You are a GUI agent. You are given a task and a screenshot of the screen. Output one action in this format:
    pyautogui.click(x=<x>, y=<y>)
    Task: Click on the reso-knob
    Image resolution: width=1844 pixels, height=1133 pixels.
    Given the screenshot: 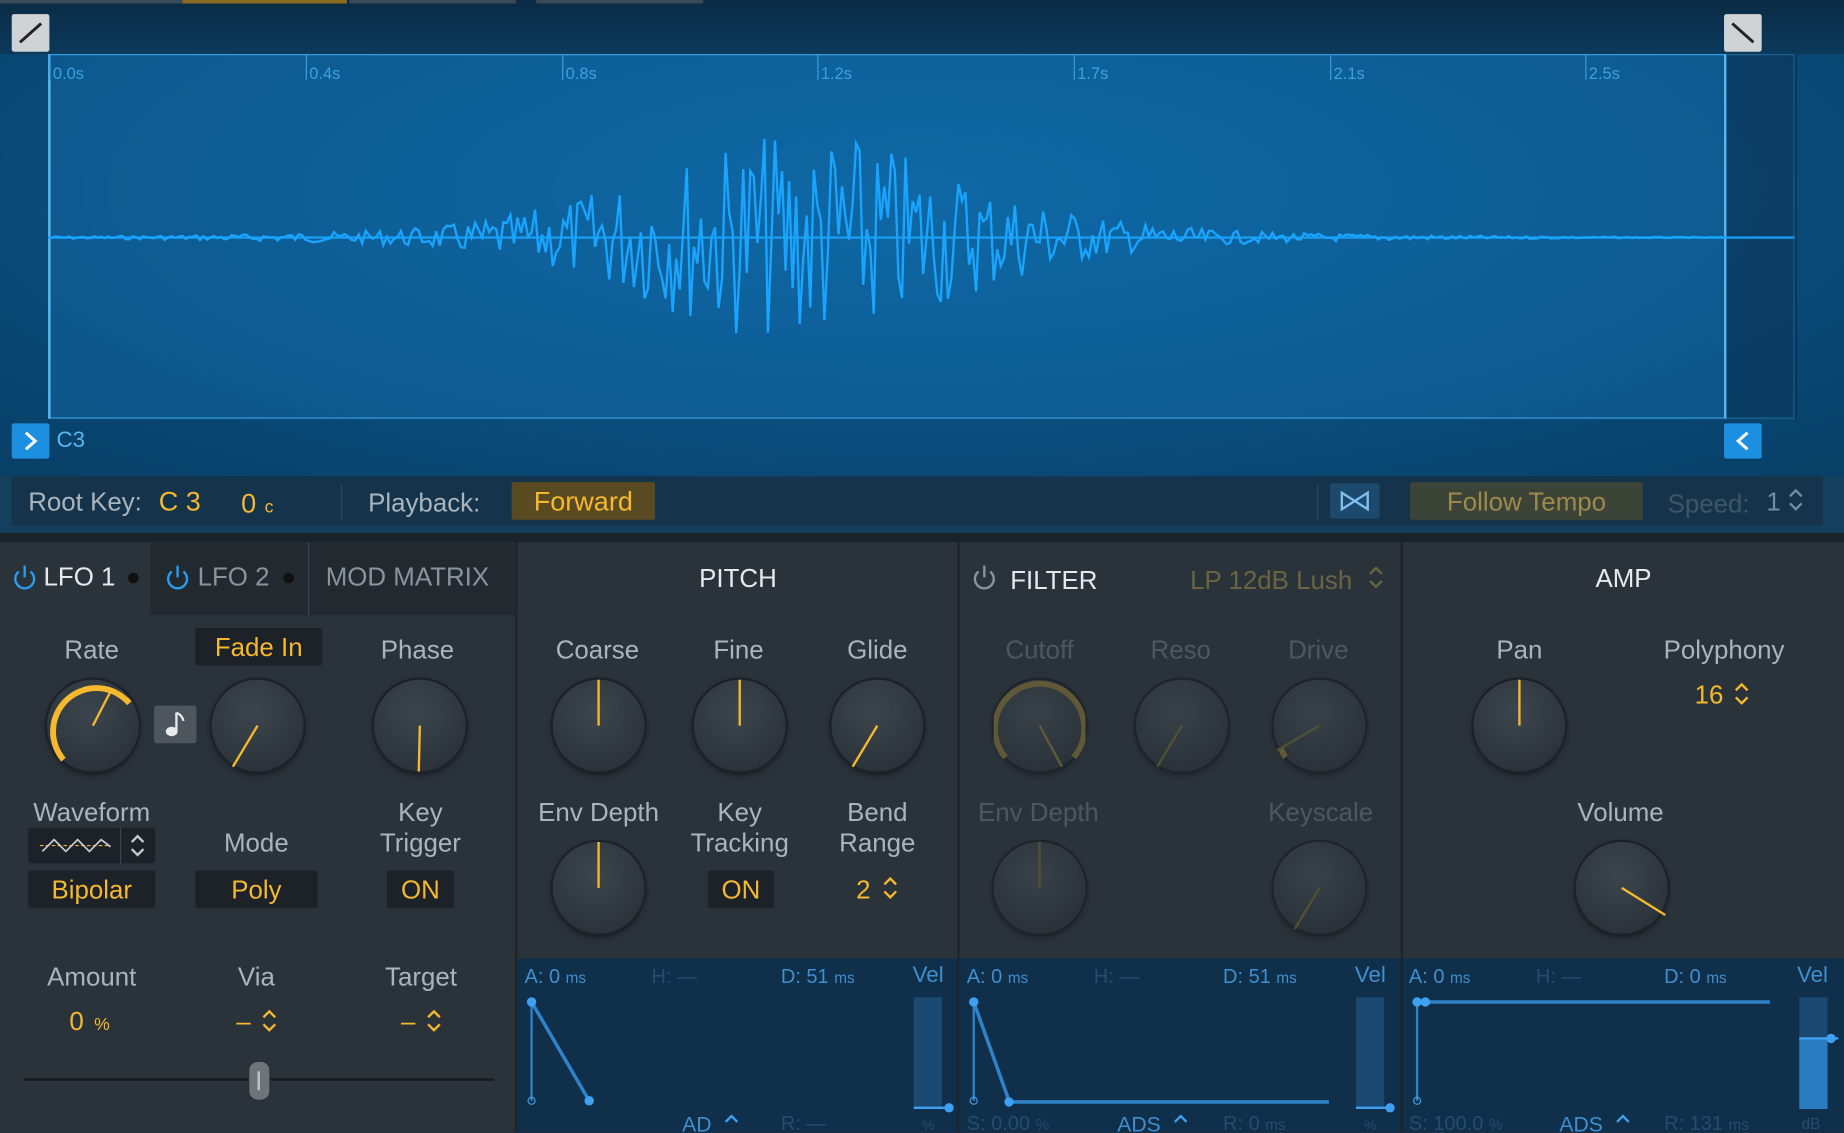 What is the action you would take?
    pyautogui.click(x=1182, y=725)
    